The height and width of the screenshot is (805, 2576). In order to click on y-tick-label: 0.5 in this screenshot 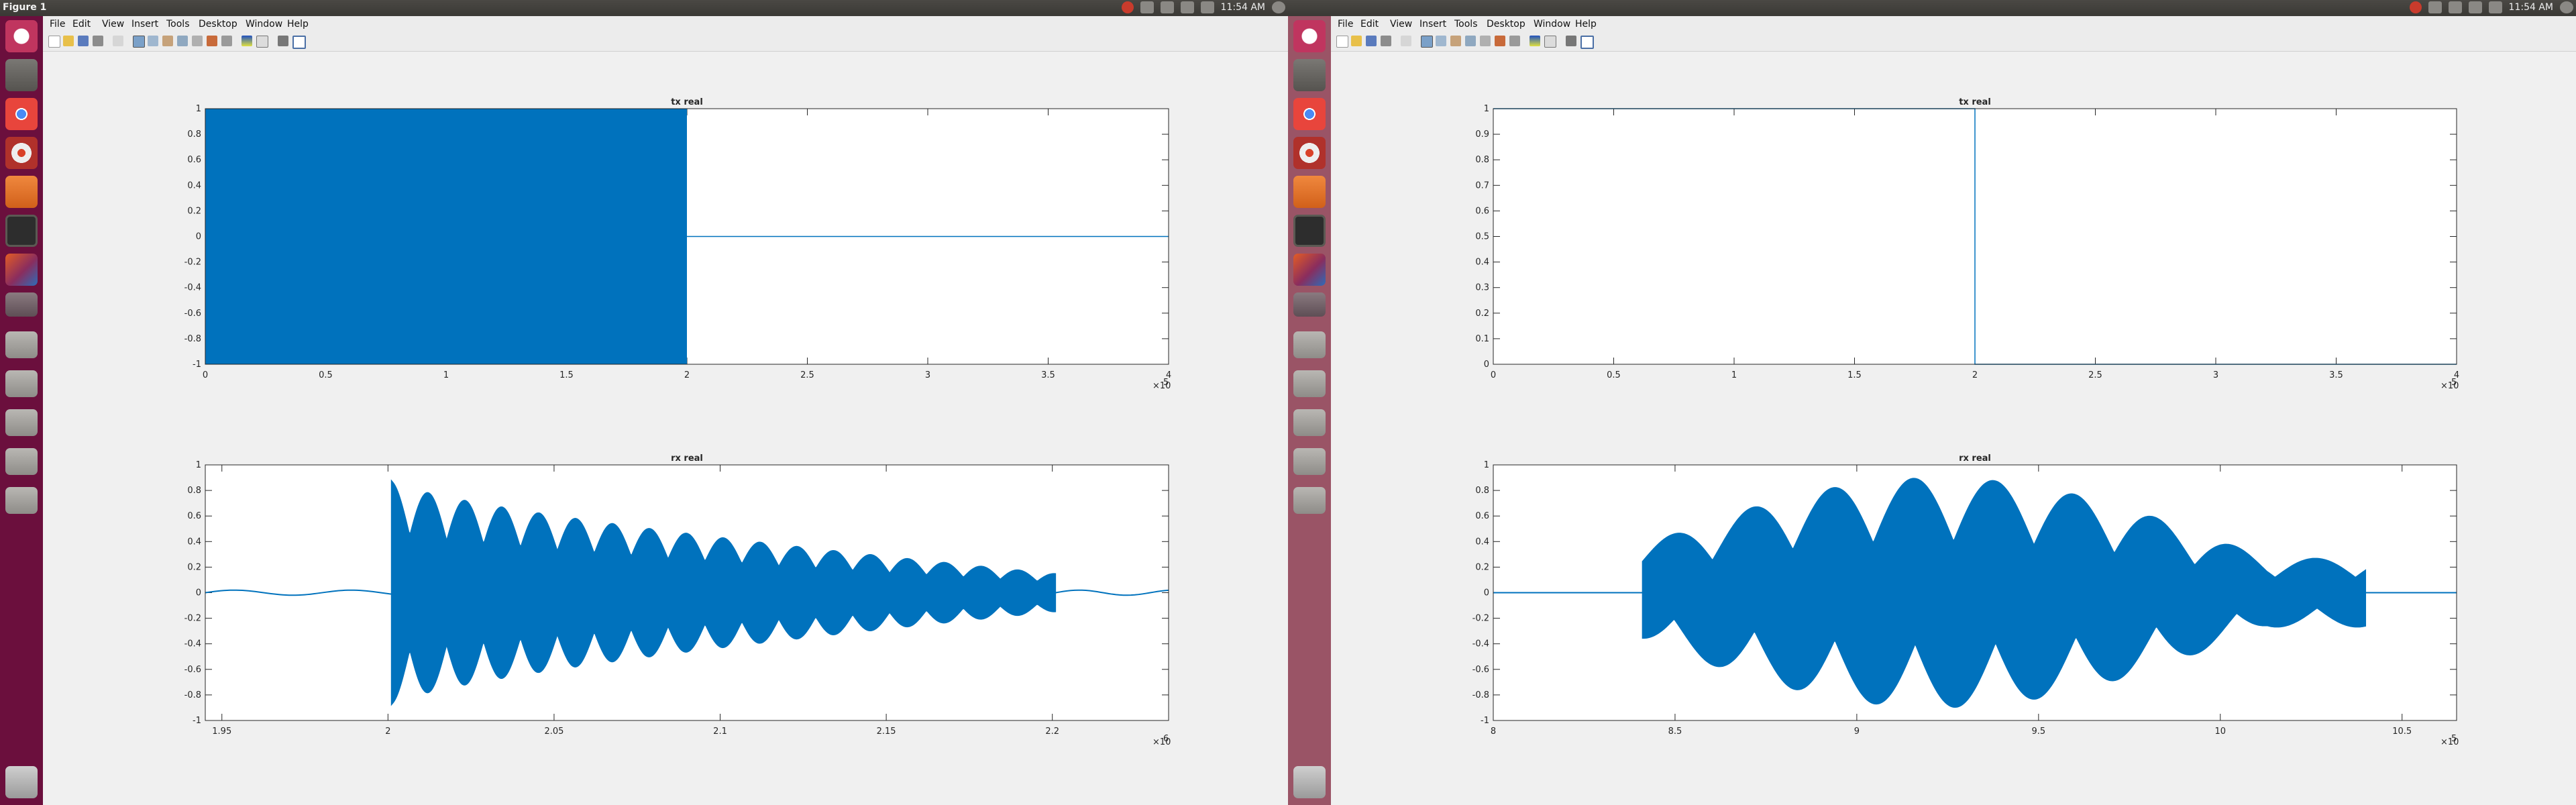, I will do `click(1482, 237)`.